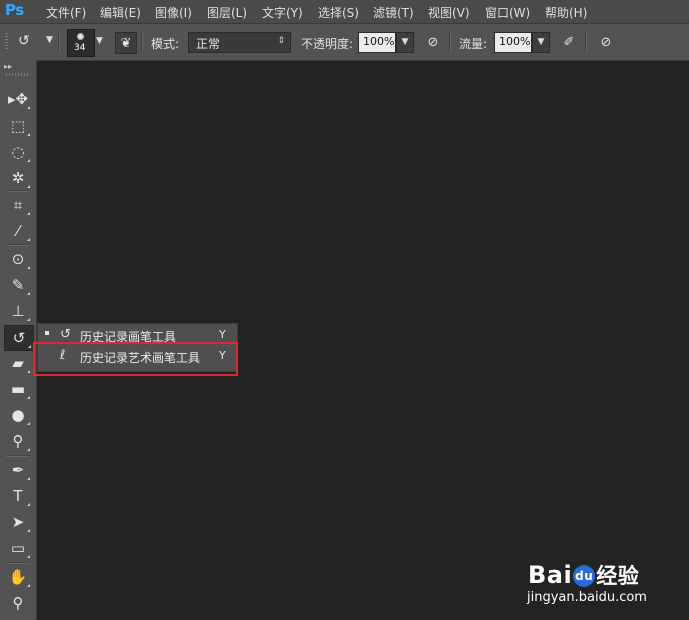 The height and width of the screenshot is (620, 689). I want to click on spot-healing-icon: ⊙, so click(18, 259).